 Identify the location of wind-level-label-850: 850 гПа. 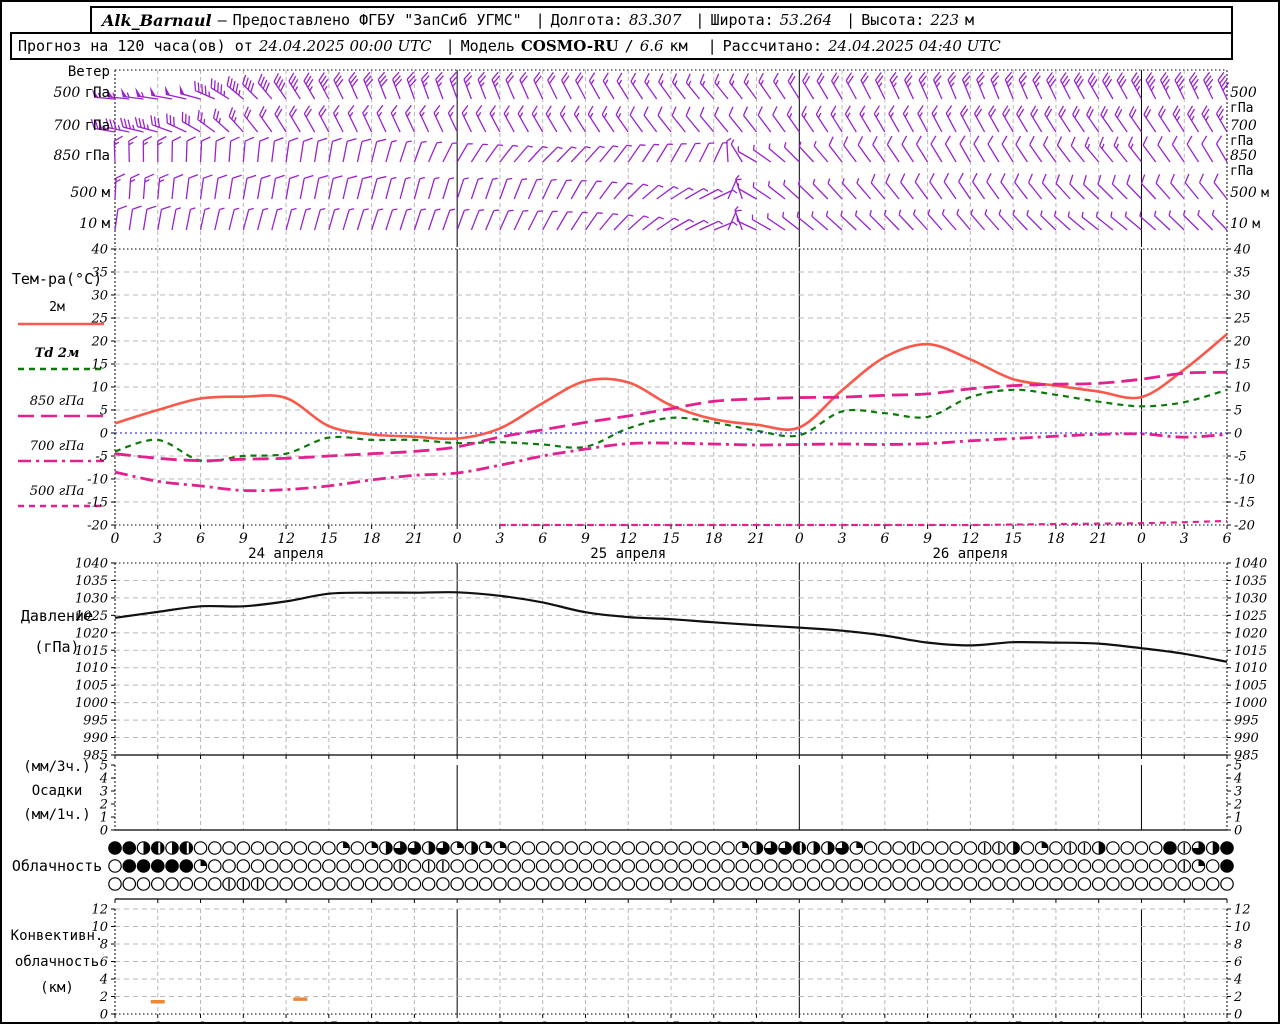
(81, 156).